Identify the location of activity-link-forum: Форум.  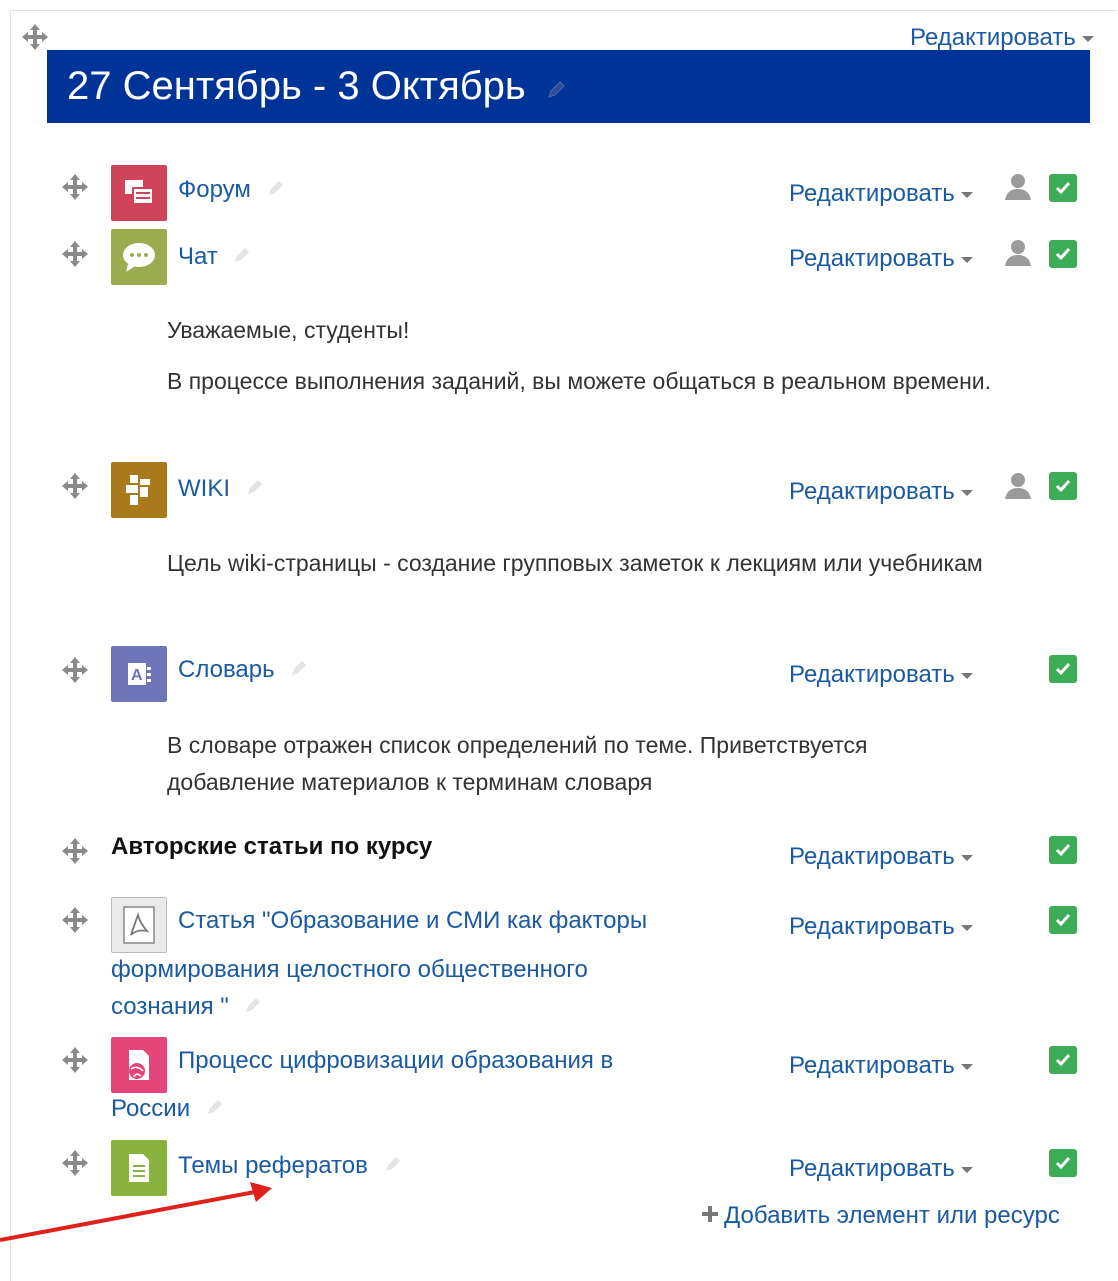
(232, 190).